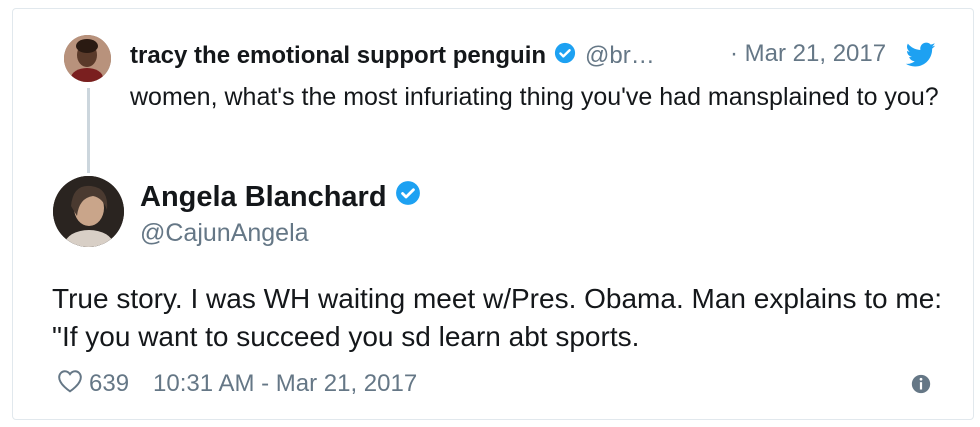 The height and width of the screenshot is (427, 980). Describe the element at coordinates (263, 197) in the screenshot. I see `author-name: Angela Blanchard` at that location.